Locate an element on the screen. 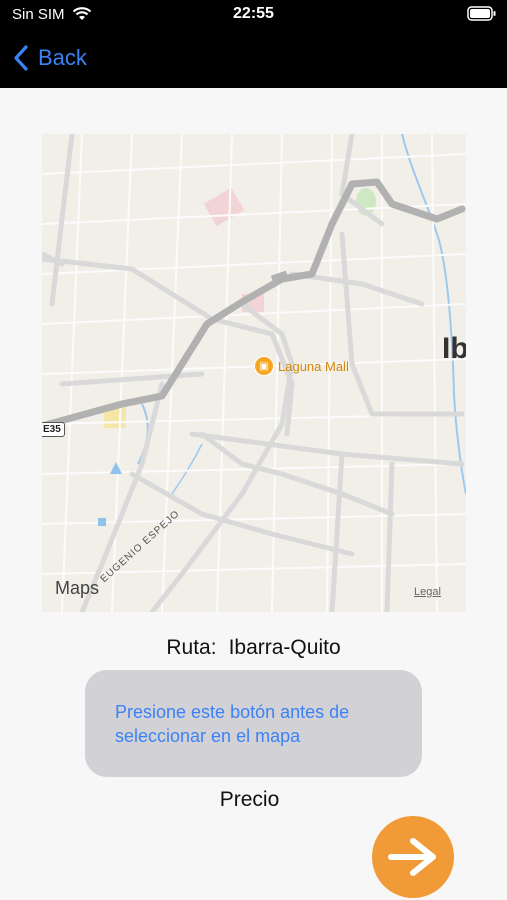 This screenshot has height=900, width=507. route-row: Ruta: Ibarra-Quito is located at coordinates (253, 648).